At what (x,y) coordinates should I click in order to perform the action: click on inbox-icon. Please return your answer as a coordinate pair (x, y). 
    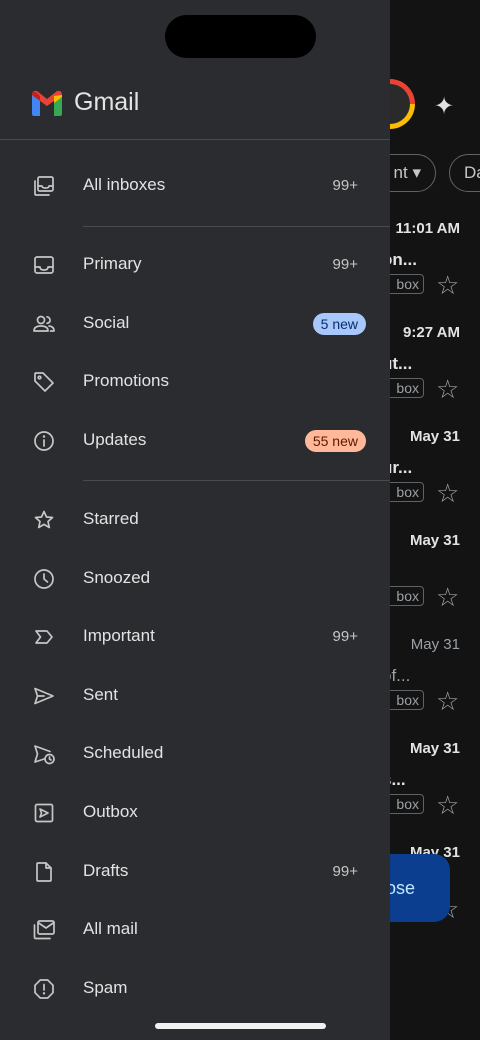
    Looking at the image, I should click on (44, 265).